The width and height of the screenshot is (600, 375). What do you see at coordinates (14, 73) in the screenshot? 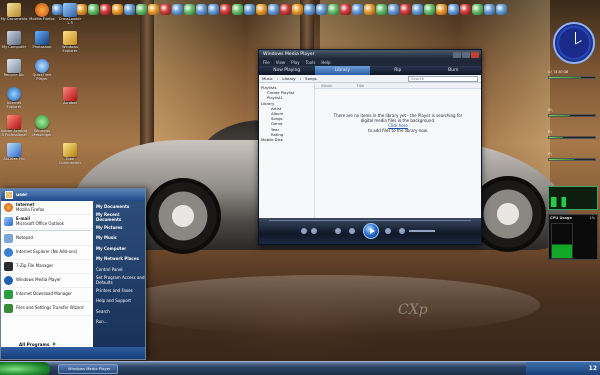
I see `desktop-icon: Recycle Bin` at bounding box center [14, 73].